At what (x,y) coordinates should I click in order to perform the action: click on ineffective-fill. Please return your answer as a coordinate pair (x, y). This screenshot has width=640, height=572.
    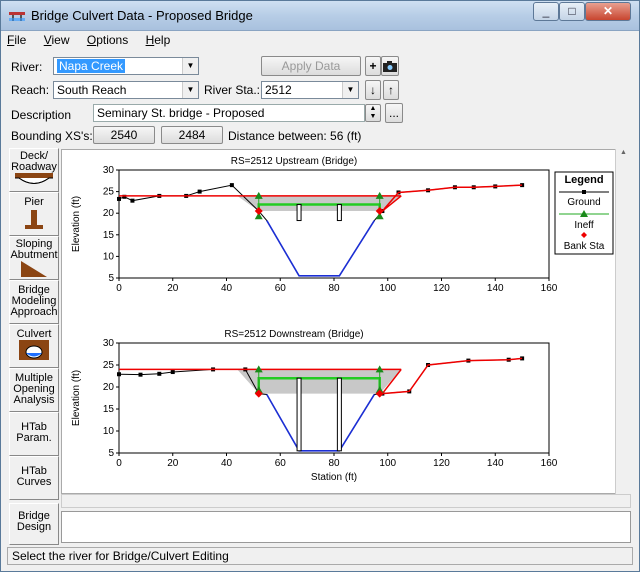
    Looking at the image, I should click on (319, 381).